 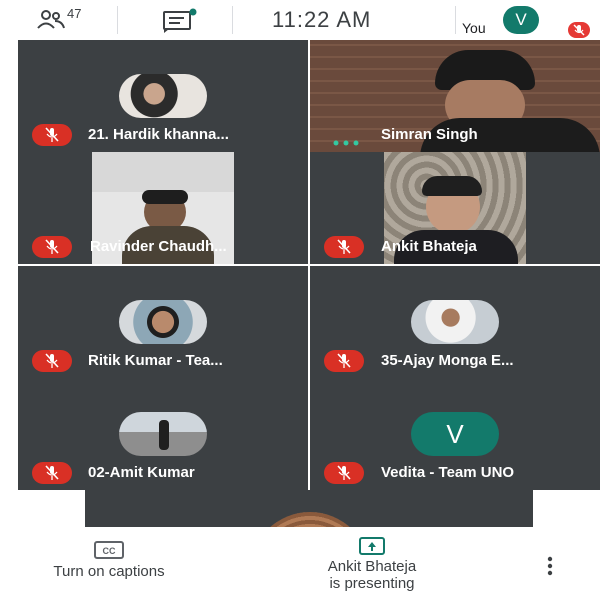 I want to click on you-avatar: V, so click(x=521, y=20).